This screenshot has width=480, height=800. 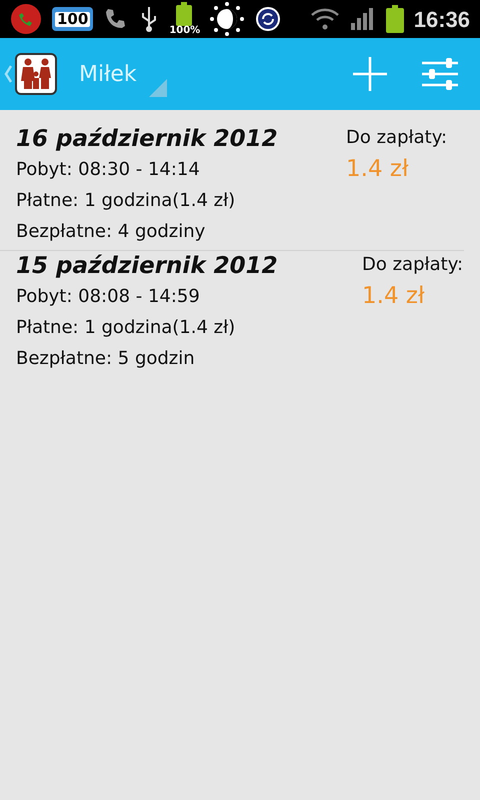 I want to click on signal-icon, so click(x=363, y=19).